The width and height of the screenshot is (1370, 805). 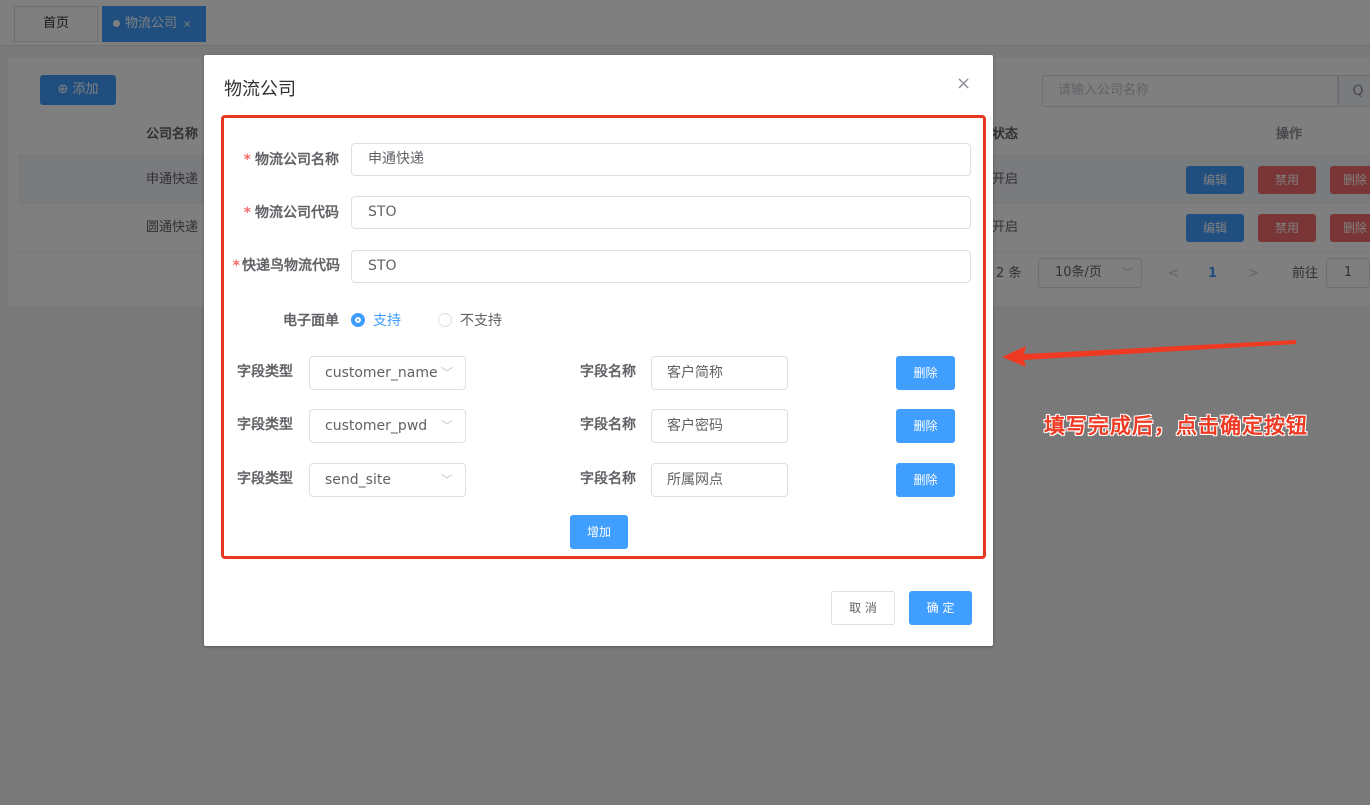 I want to click on annotation-arrow-icon, so click(x=1149, y=353).